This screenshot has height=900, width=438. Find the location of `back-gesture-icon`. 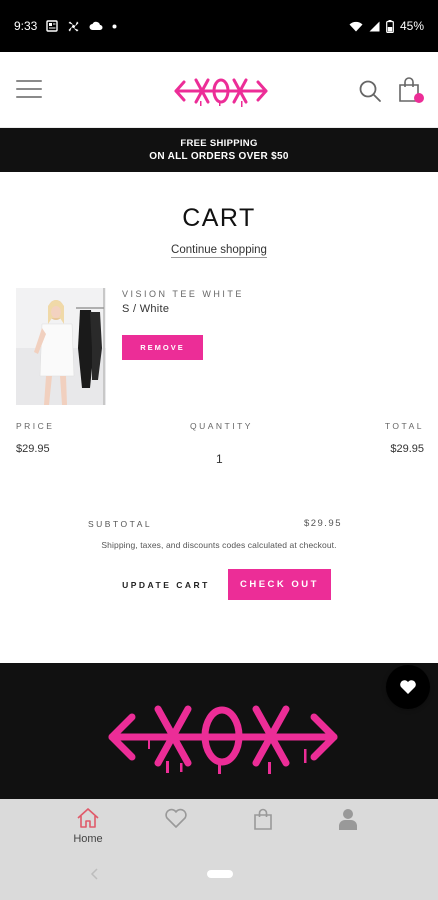

back-gesture-icon is located at coordinates (95, 874).